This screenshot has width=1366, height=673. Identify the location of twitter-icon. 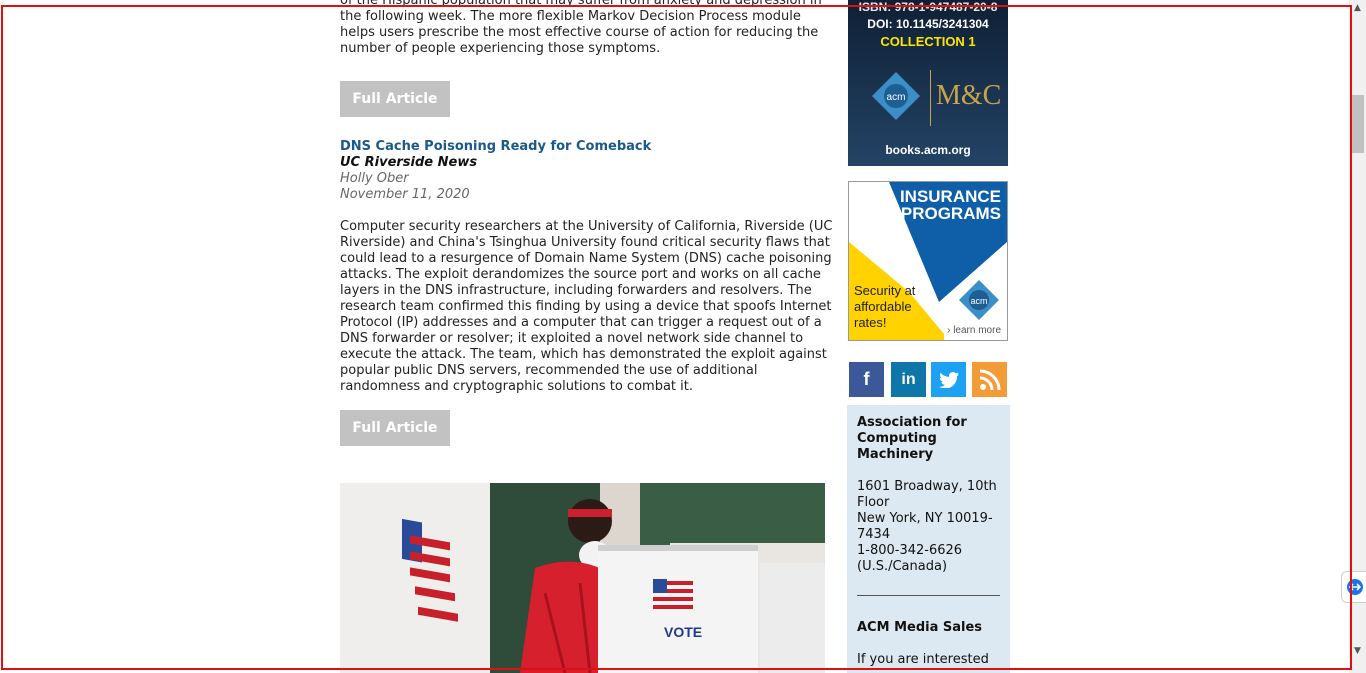
(948, 379).